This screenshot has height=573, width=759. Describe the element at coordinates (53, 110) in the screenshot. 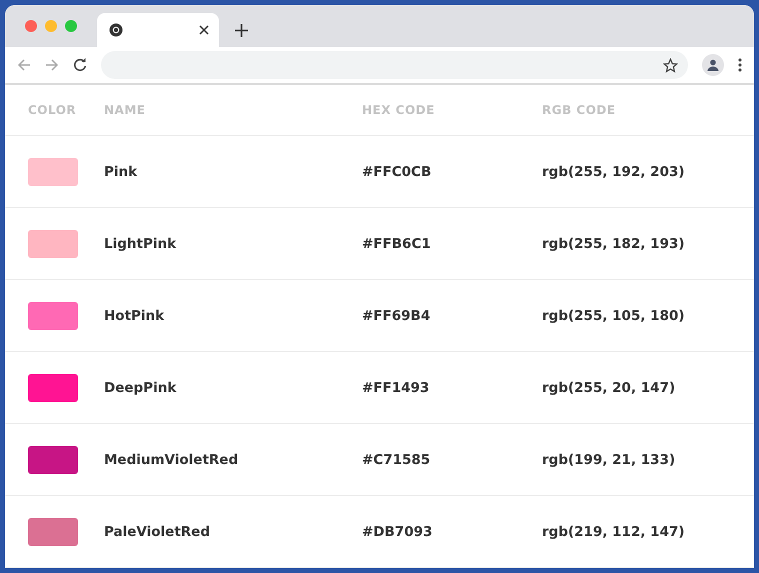

I see `column-header: COLOR` at that location.